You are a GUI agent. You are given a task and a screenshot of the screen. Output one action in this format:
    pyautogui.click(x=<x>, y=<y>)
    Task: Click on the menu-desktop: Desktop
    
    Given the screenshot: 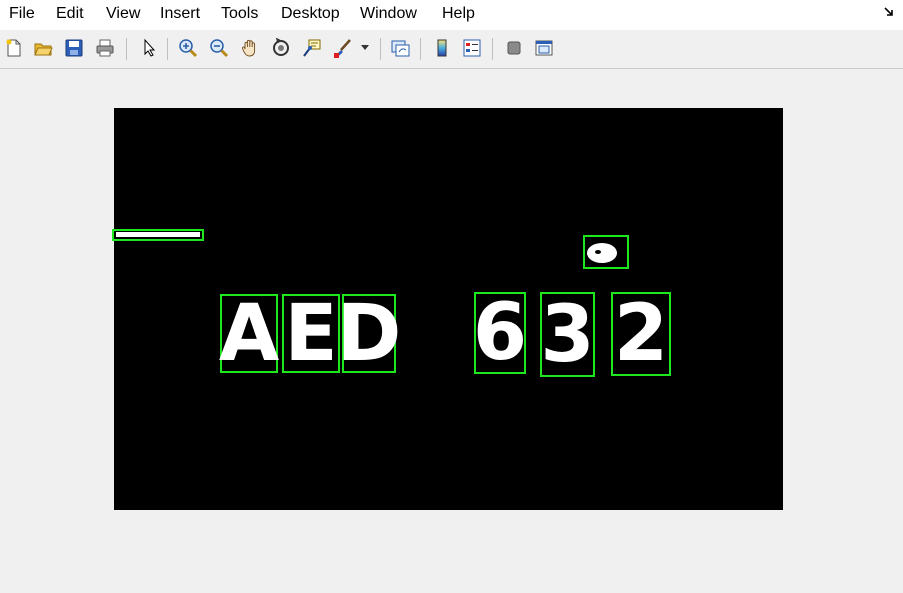 What is the action you would take?
    pyautogui.click(x=310, y=14)
    